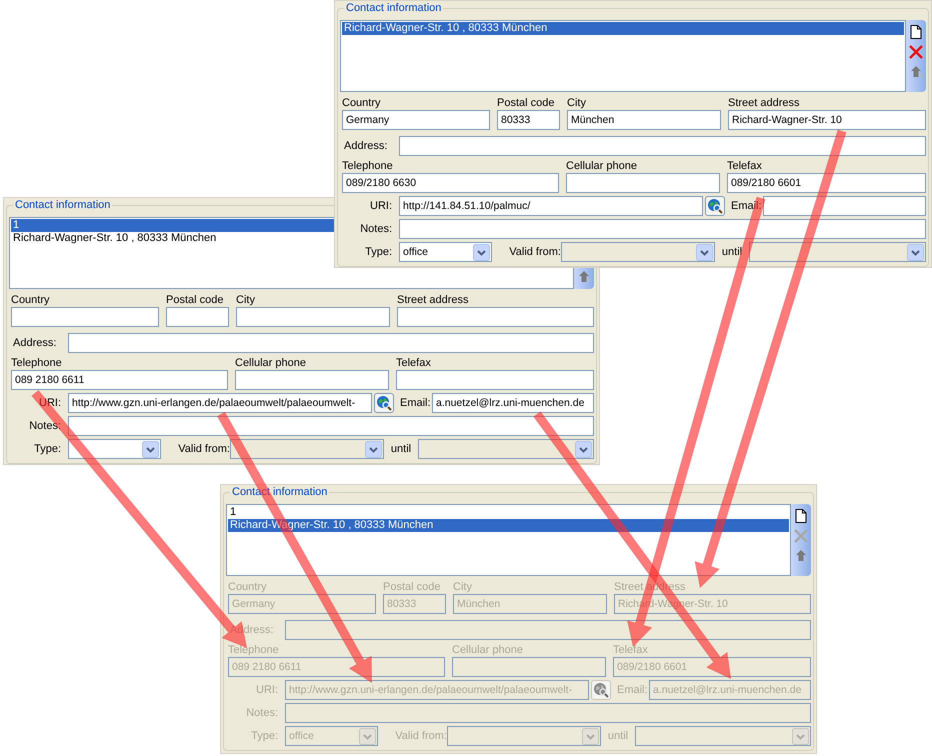  I want to click on country-field: Germany, so click(416, 120).